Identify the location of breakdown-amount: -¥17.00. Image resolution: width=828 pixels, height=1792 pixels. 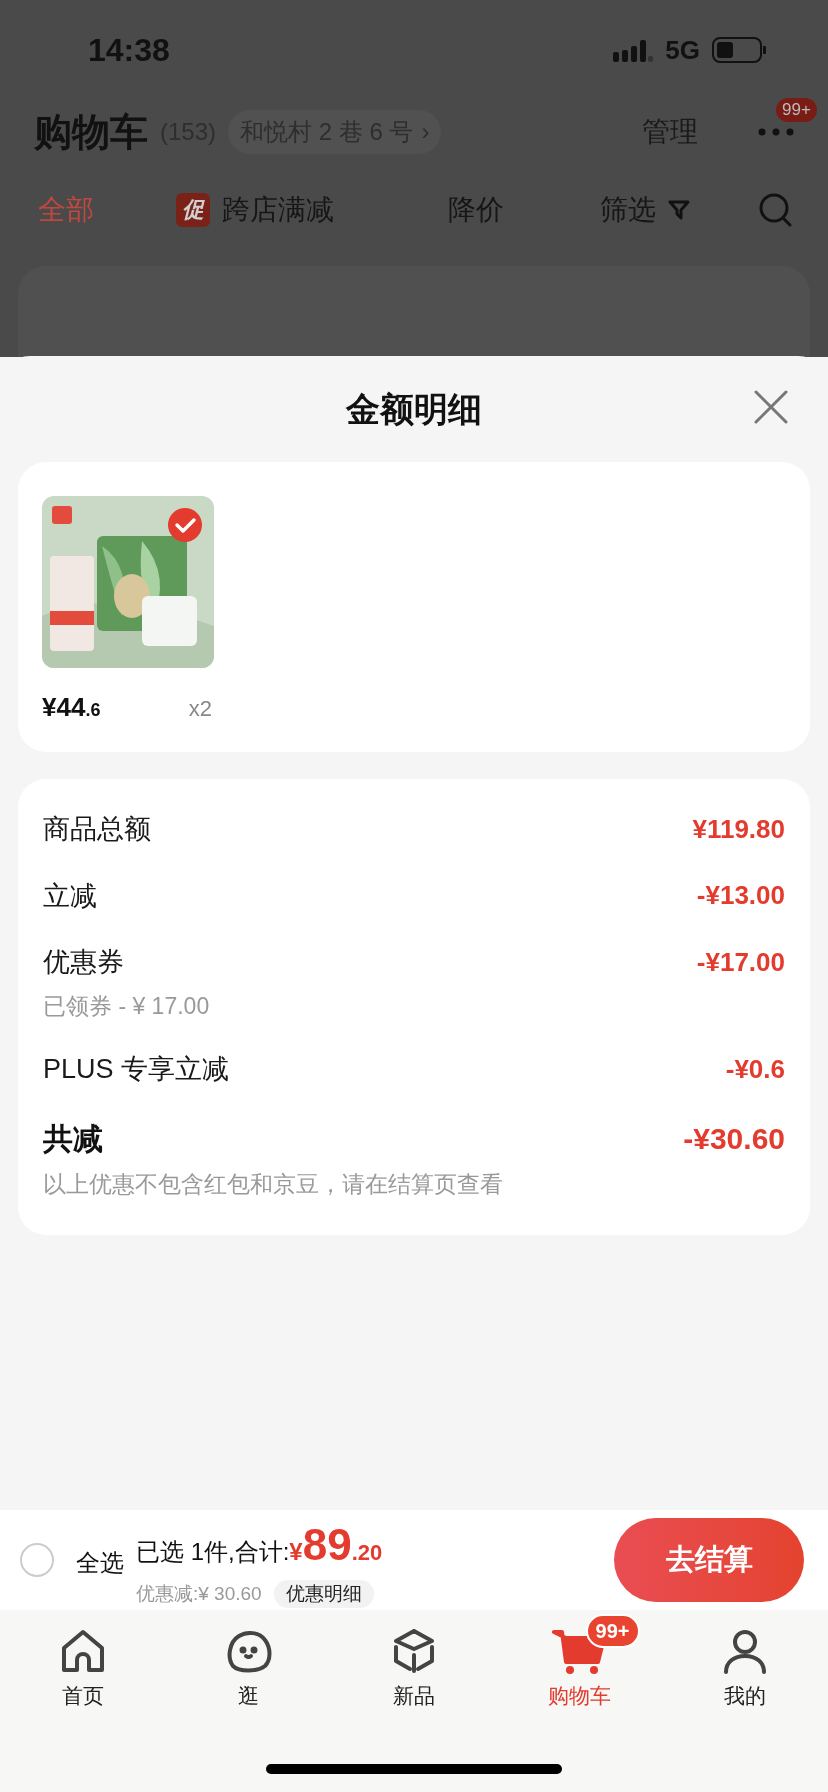
(740, 962).